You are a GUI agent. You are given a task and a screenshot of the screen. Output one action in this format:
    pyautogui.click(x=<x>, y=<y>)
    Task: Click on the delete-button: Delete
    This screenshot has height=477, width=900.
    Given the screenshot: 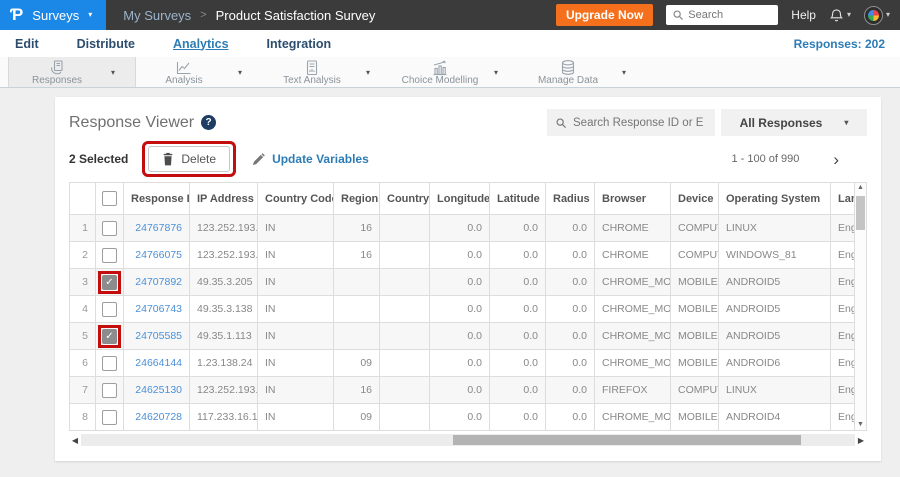 What is the action you would take?
    pyautogui.click(x=189, y=159)
    